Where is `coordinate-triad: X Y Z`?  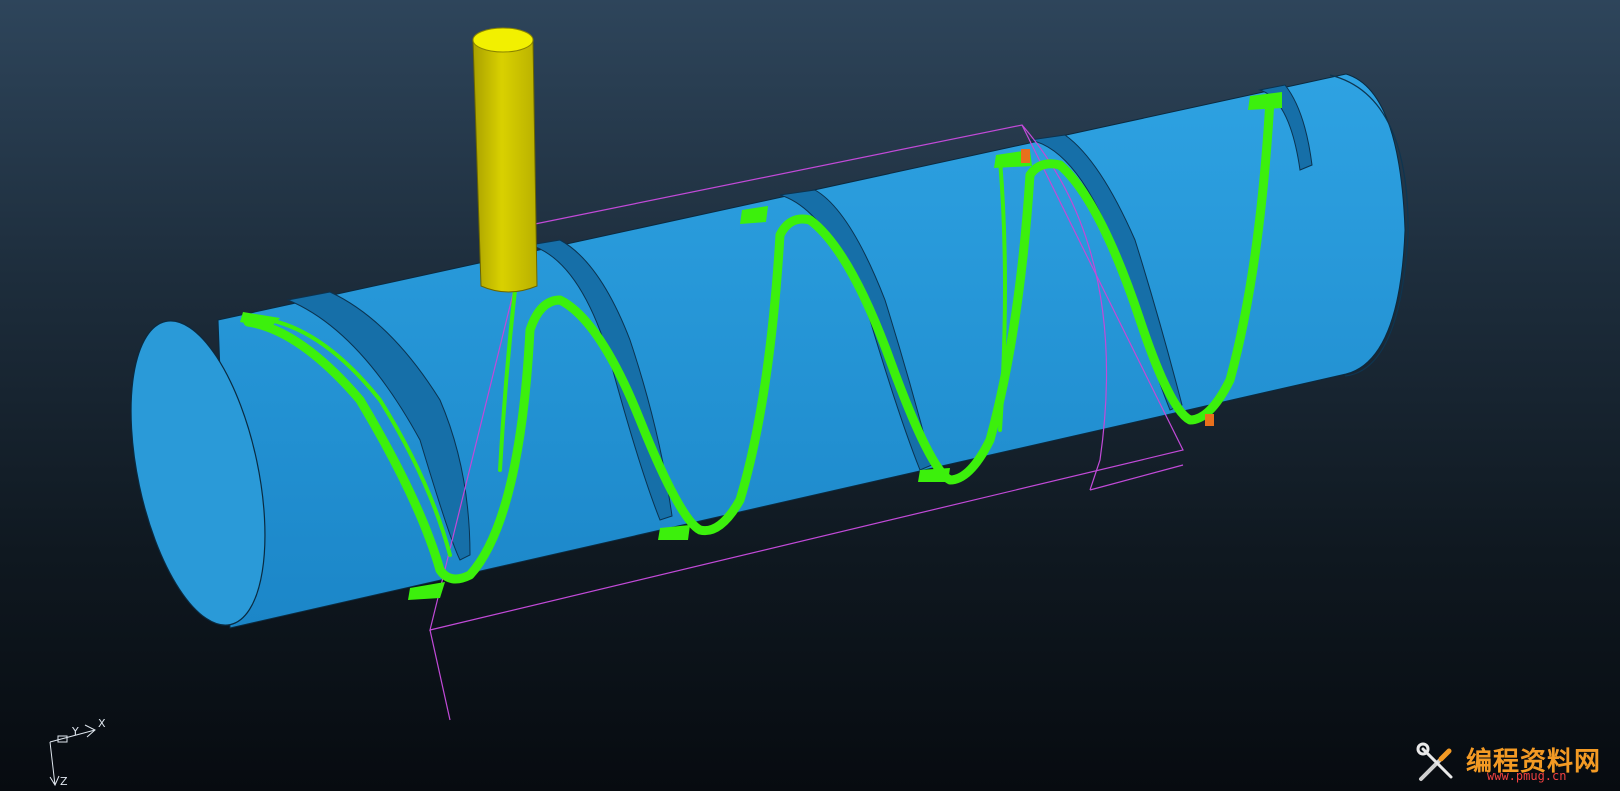 coordinate-triad: X Y Z is located at coordinates (77, 752).